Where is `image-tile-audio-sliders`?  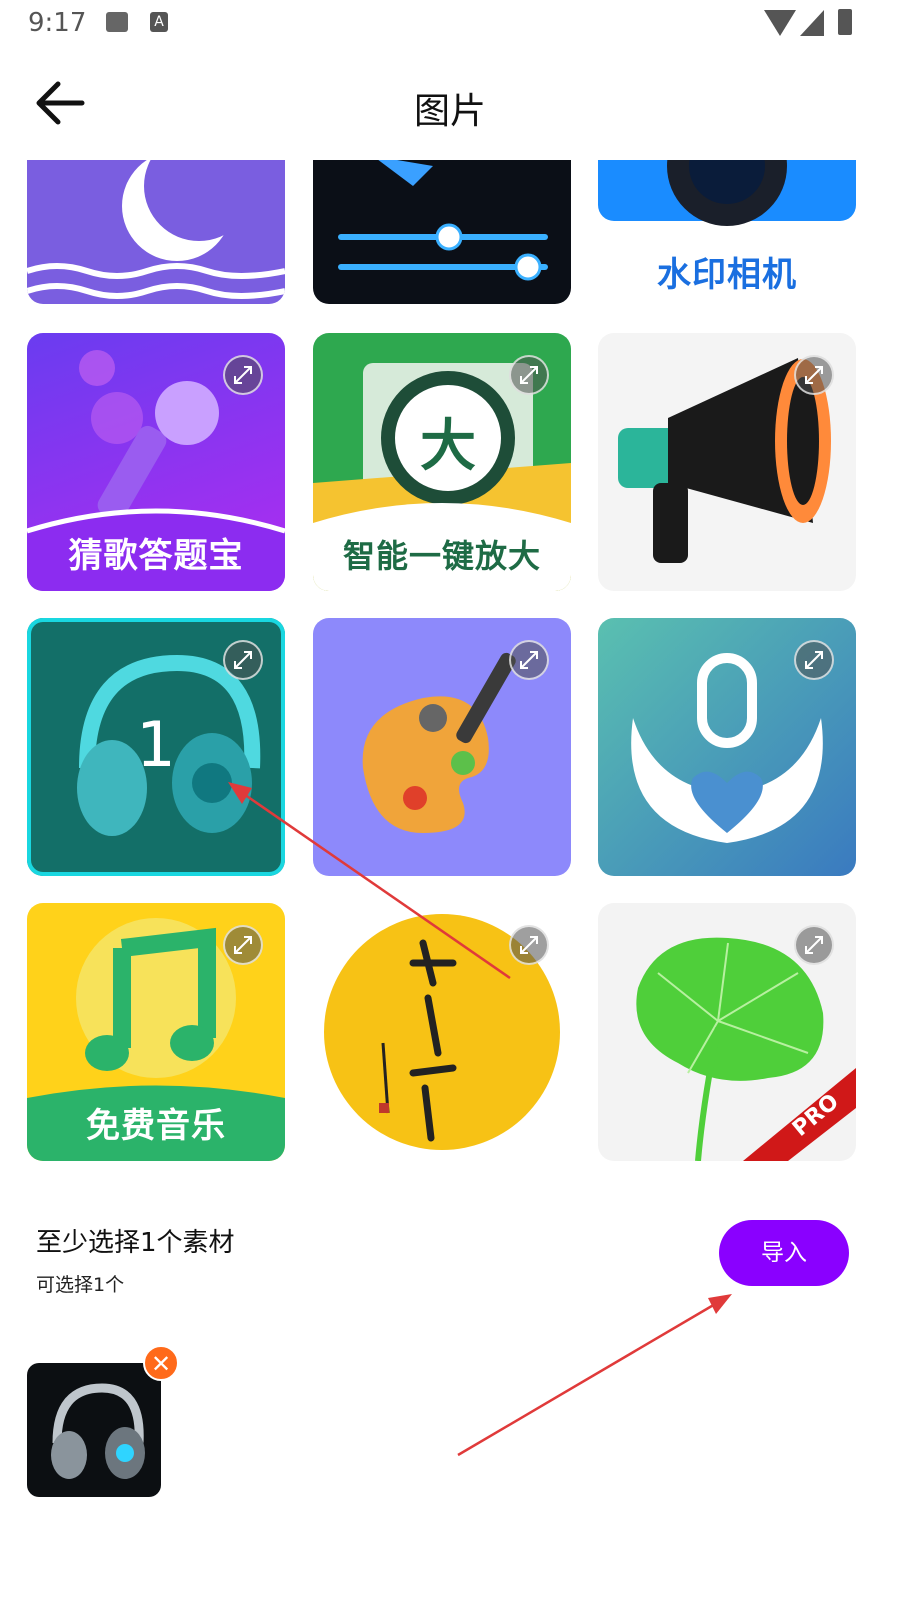
image-tile-audio-sliders is located at coordinates (442, 232).